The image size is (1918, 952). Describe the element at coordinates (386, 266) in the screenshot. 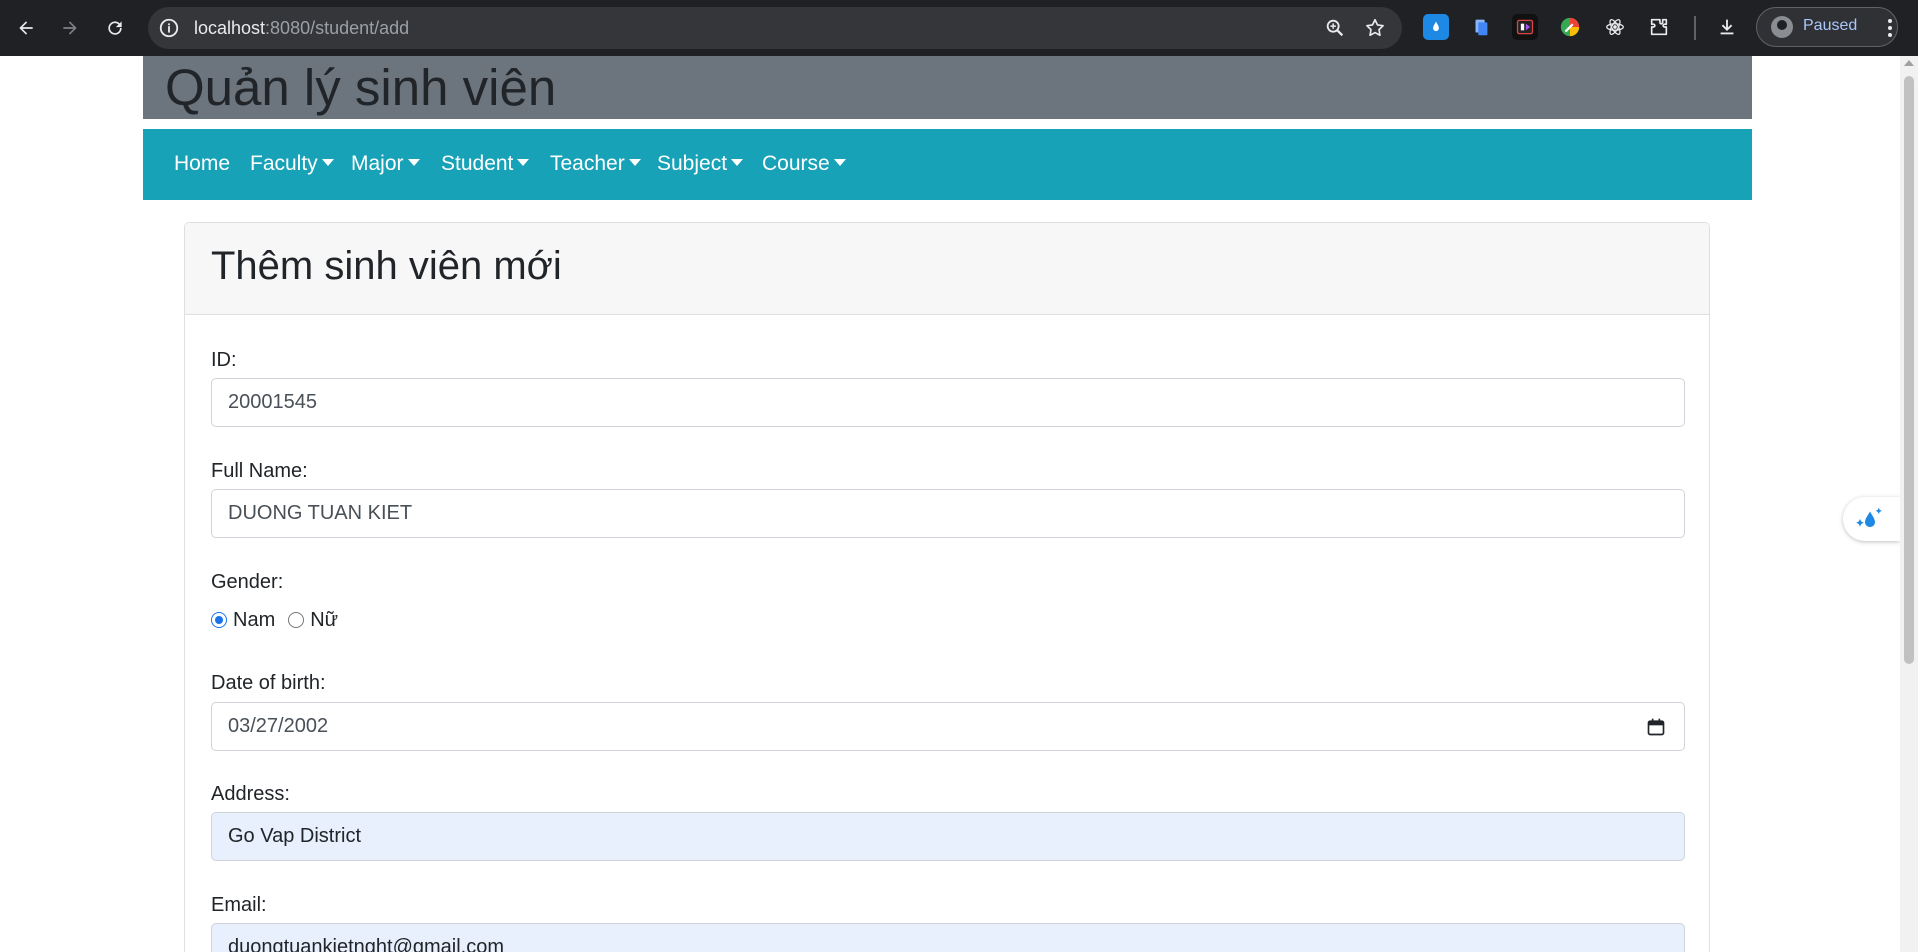

I see `form-title: Thêm sinh viên mới` at that location.